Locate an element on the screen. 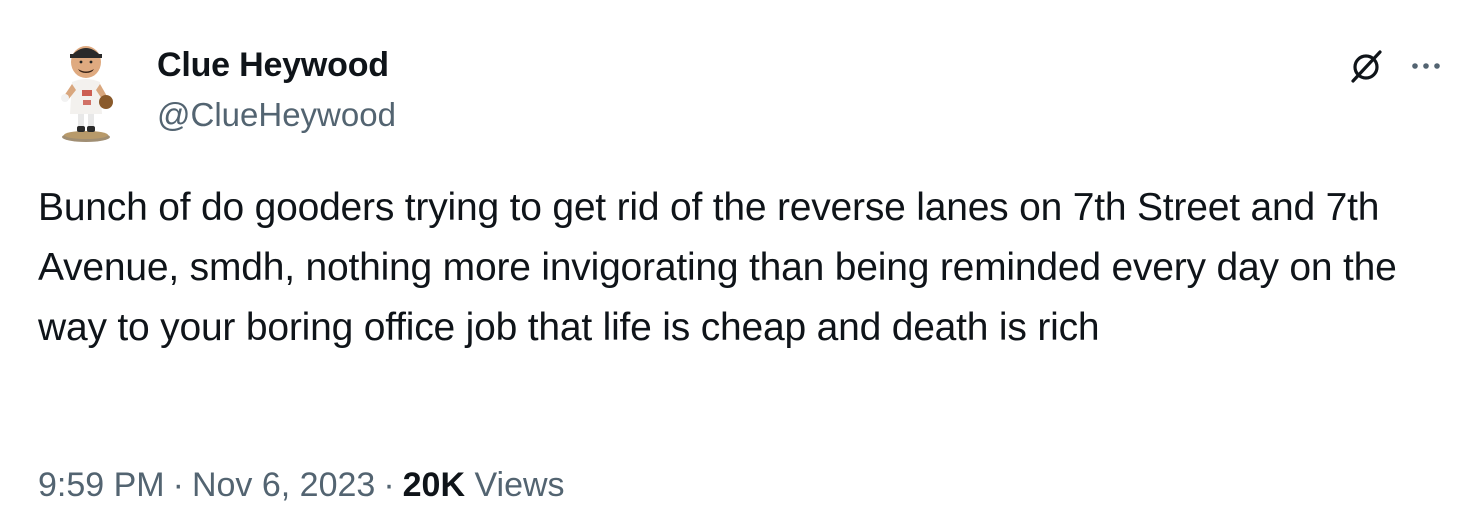 The height and width of the screenshot is (530, 1484). views-label: Views is located at coordinates (519, 485).